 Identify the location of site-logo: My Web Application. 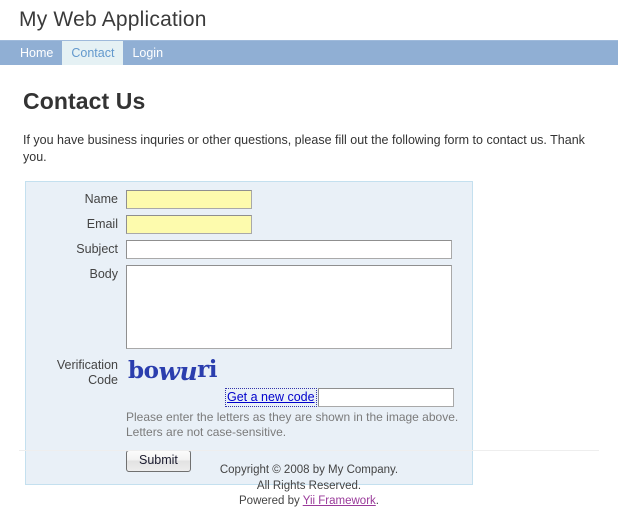
(113, 19).